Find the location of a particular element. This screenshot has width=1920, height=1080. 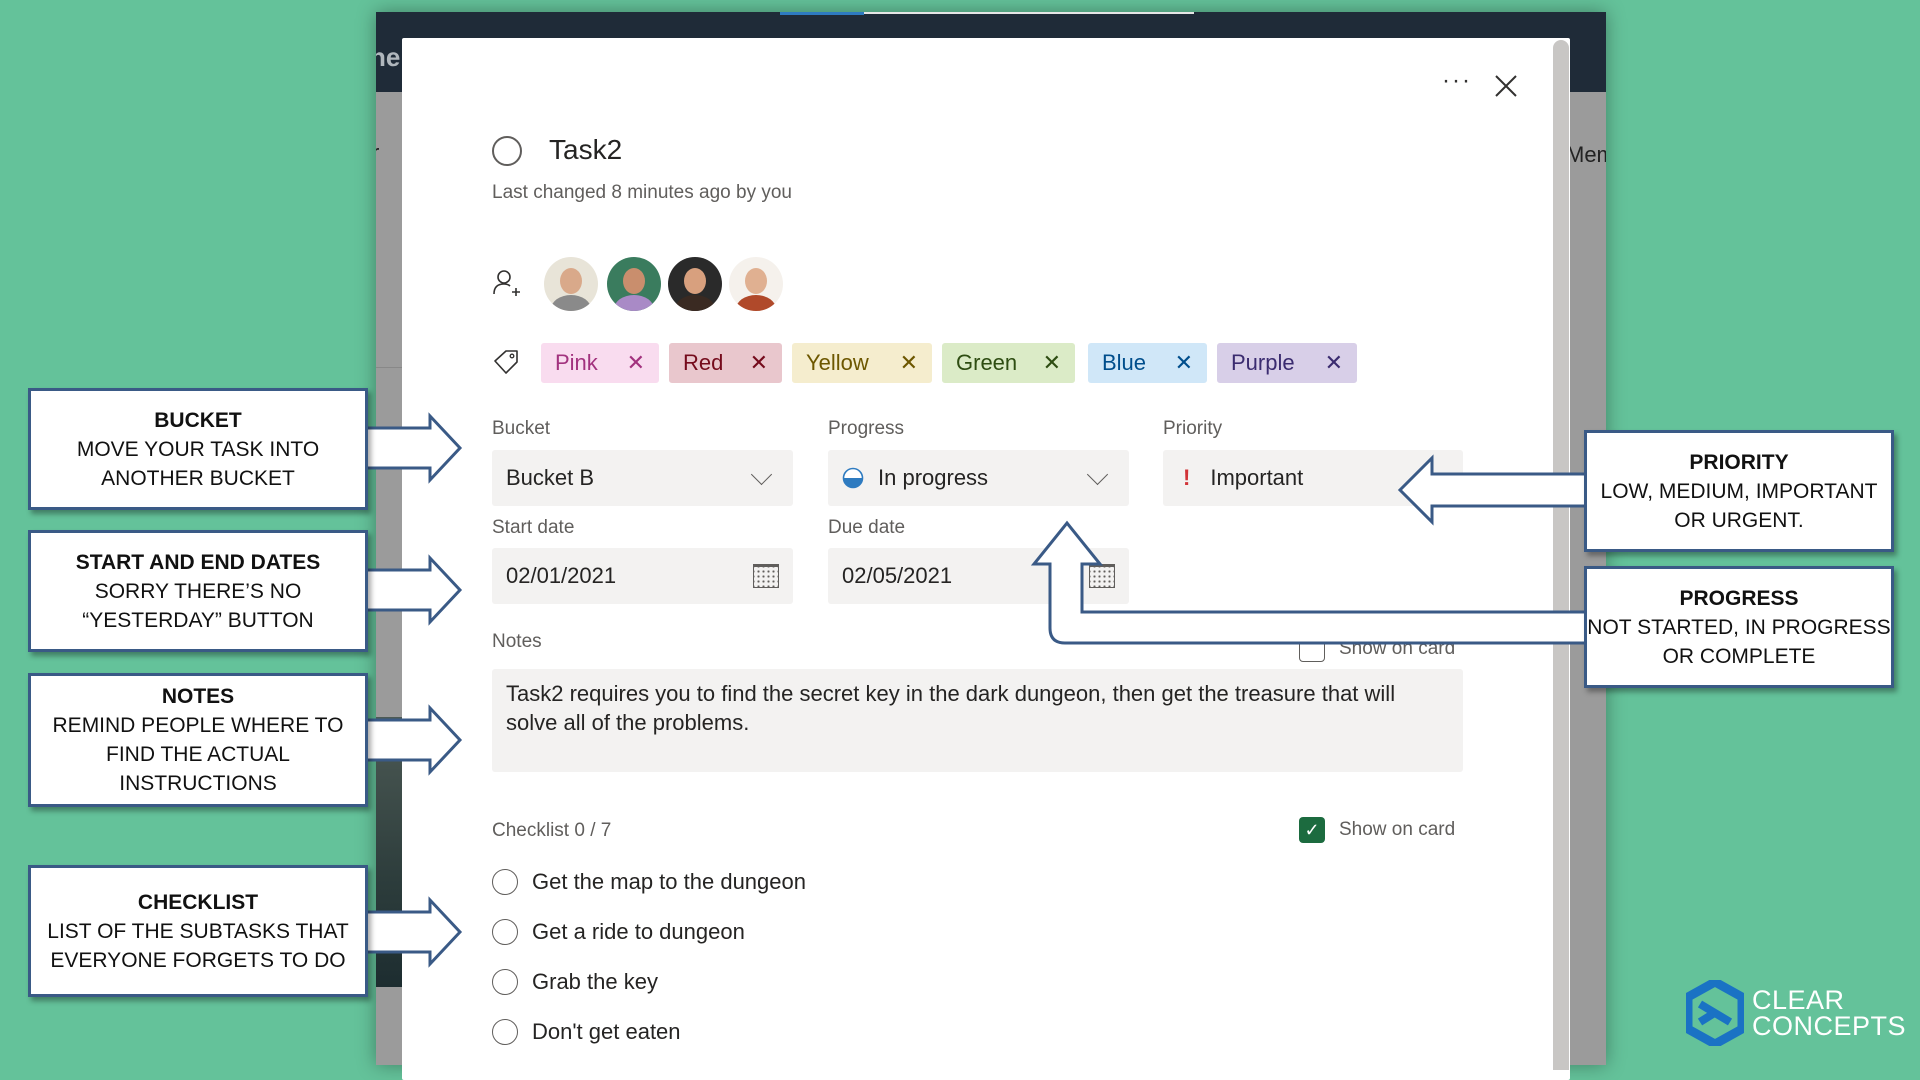

callout-line: EVERYONE FORGETS TO DO is located at coordinates (198, 960).